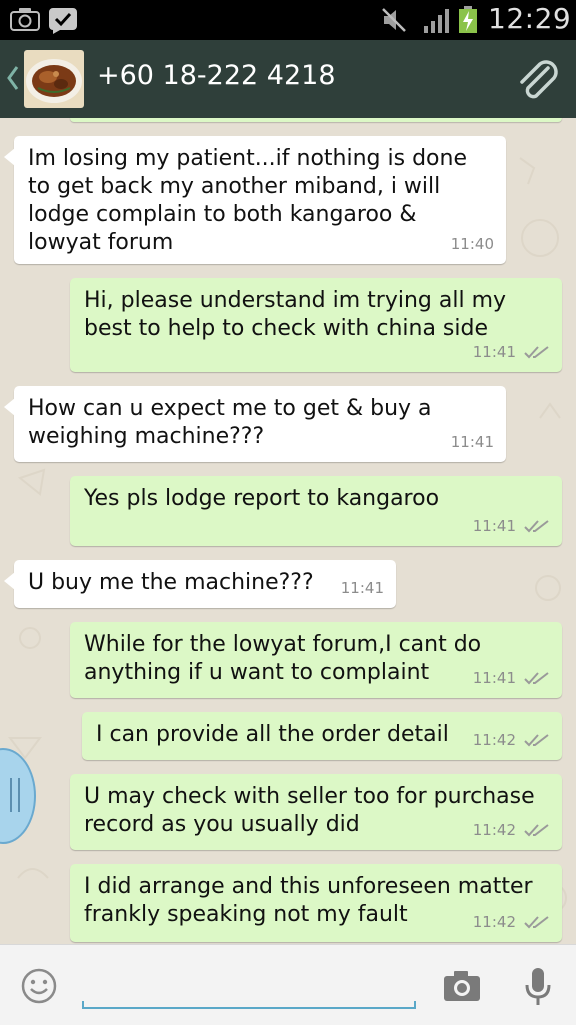 The height and width of the screenshot is (1025, 576). I want to click on message-input-bar, so click(288, 984).